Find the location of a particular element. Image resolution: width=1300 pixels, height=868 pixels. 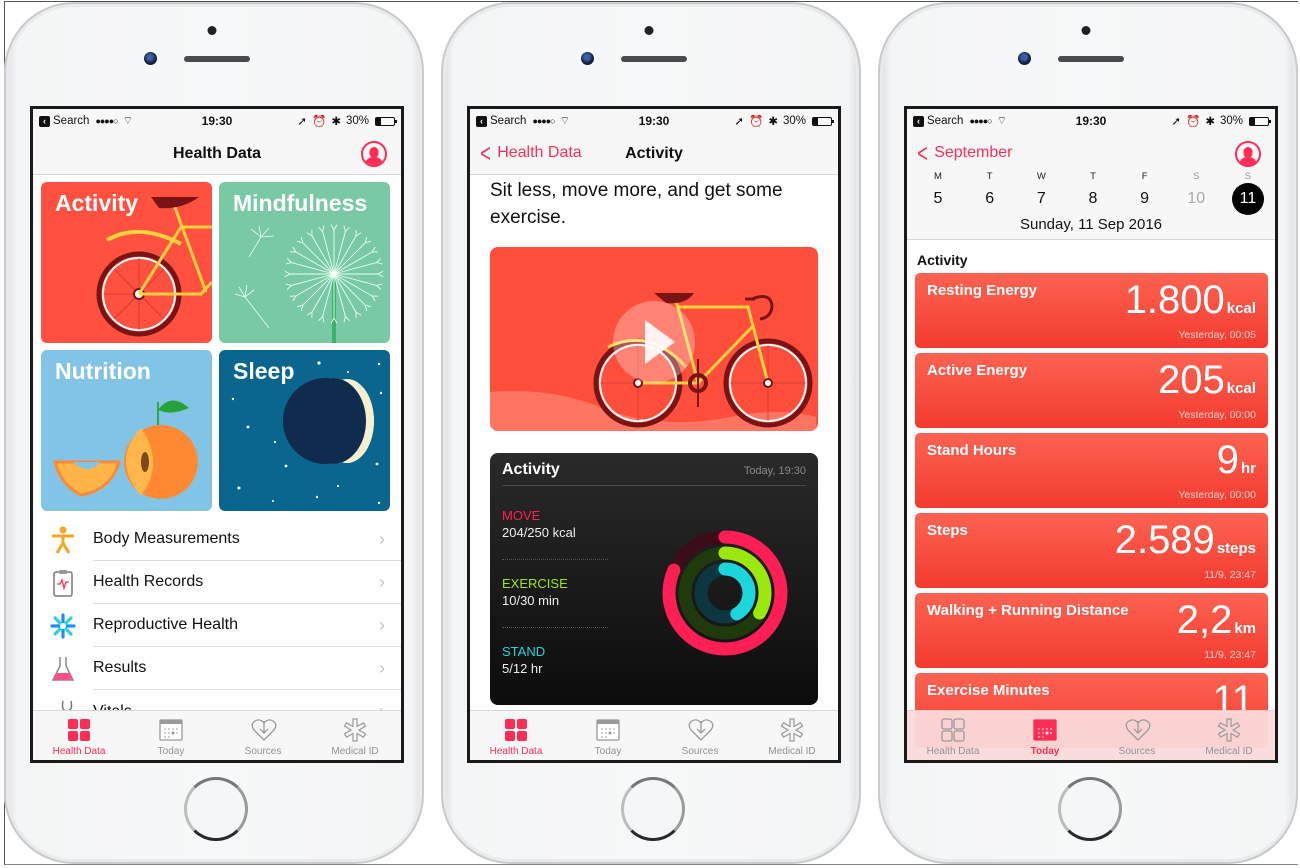

day-button: 7 is located at coordinates (1041, 199).